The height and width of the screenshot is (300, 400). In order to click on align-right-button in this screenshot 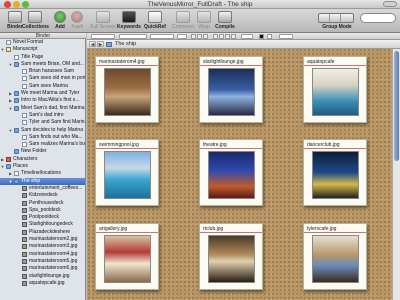, I will do `click(227, 36)`.